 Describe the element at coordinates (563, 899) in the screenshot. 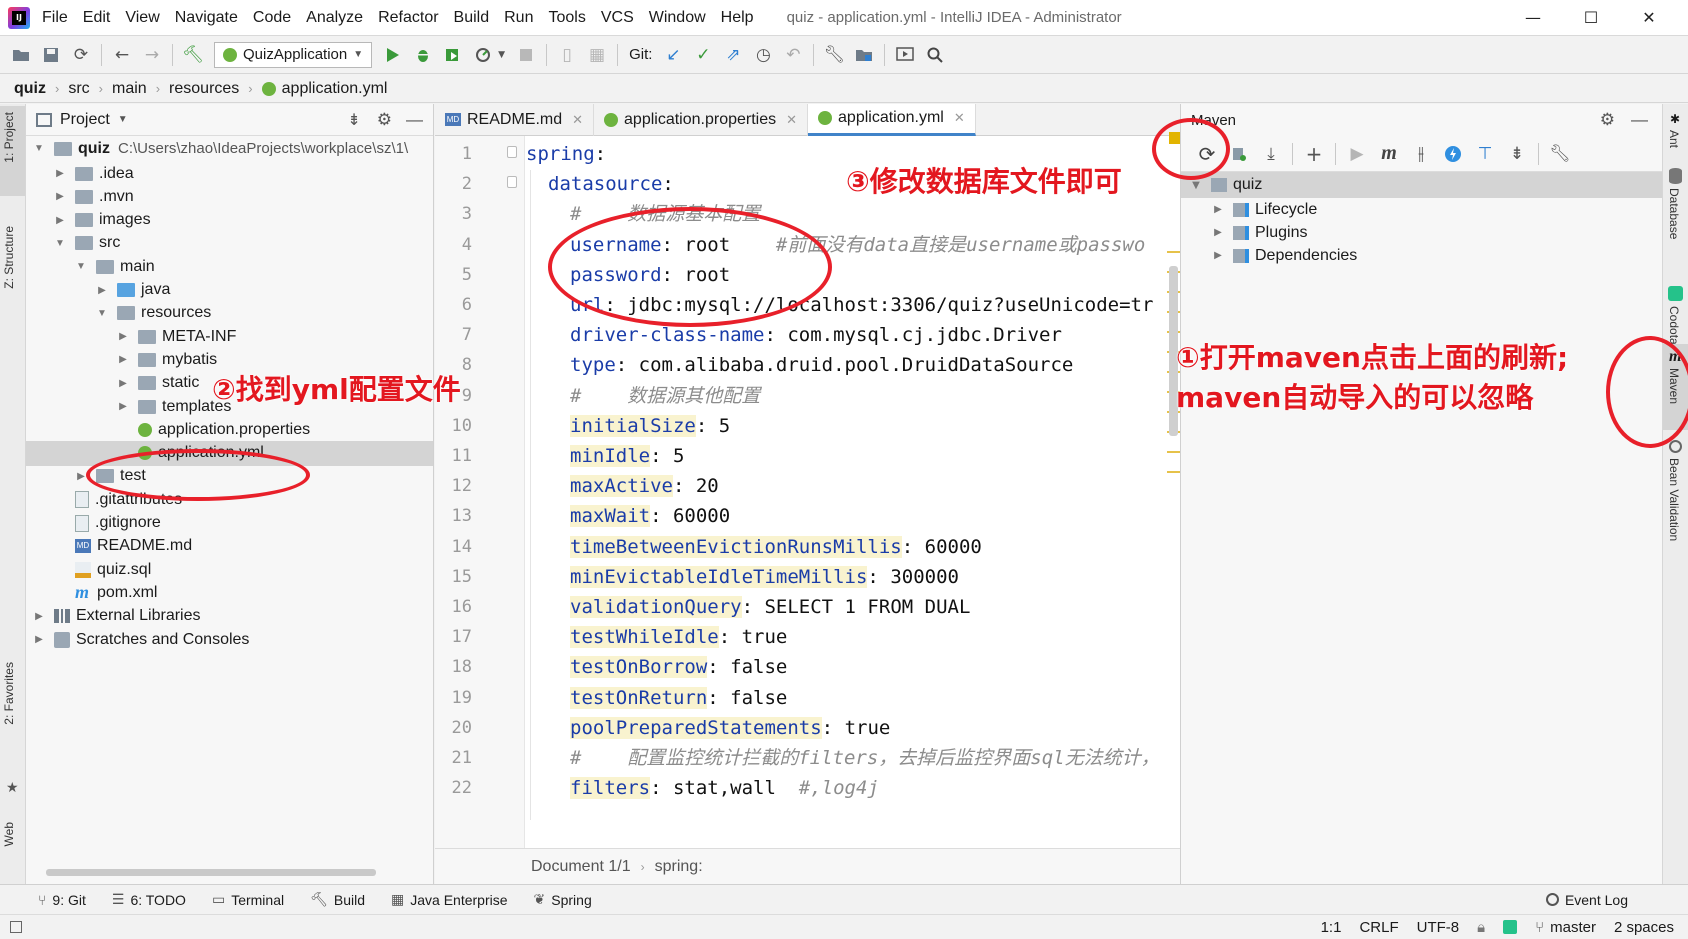

I see `tool-window-button: ❦ Spring` at that location.